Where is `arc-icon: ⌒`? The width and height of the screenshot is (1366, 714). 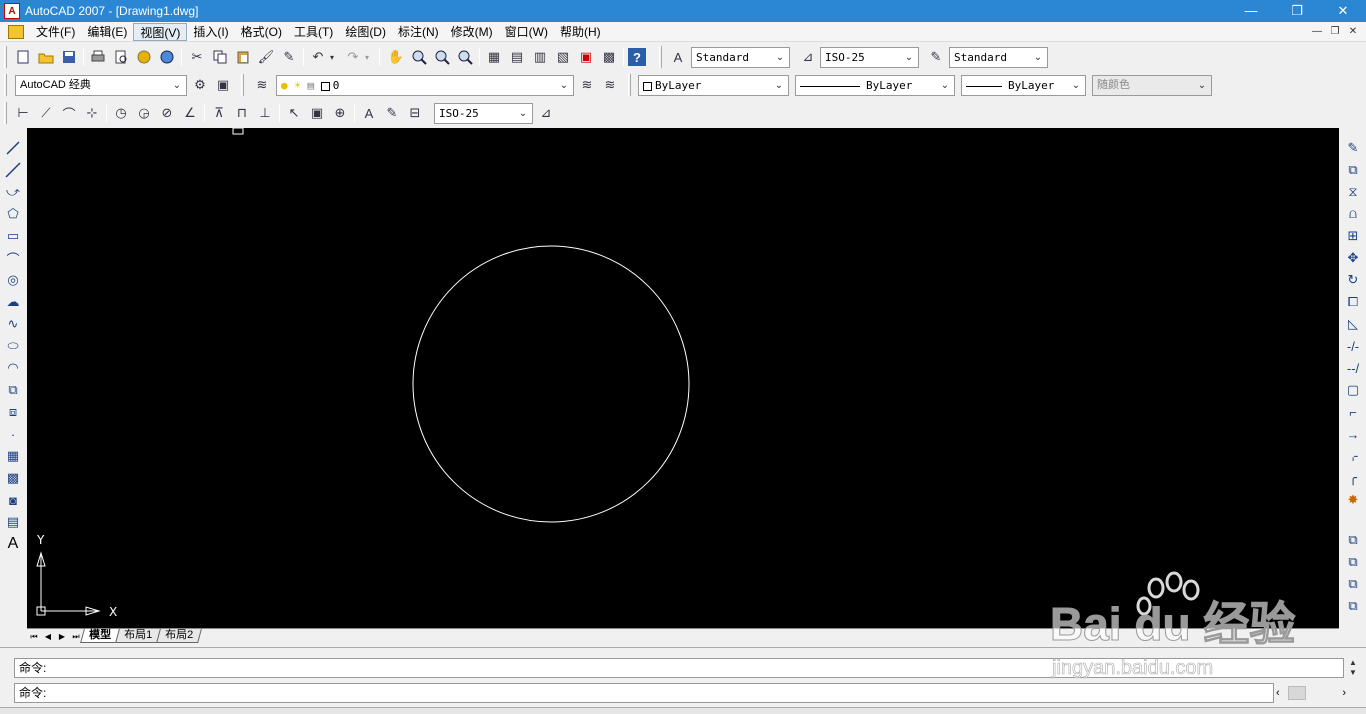
arc-icon: ⌒ is located at coordinates (13, 258).